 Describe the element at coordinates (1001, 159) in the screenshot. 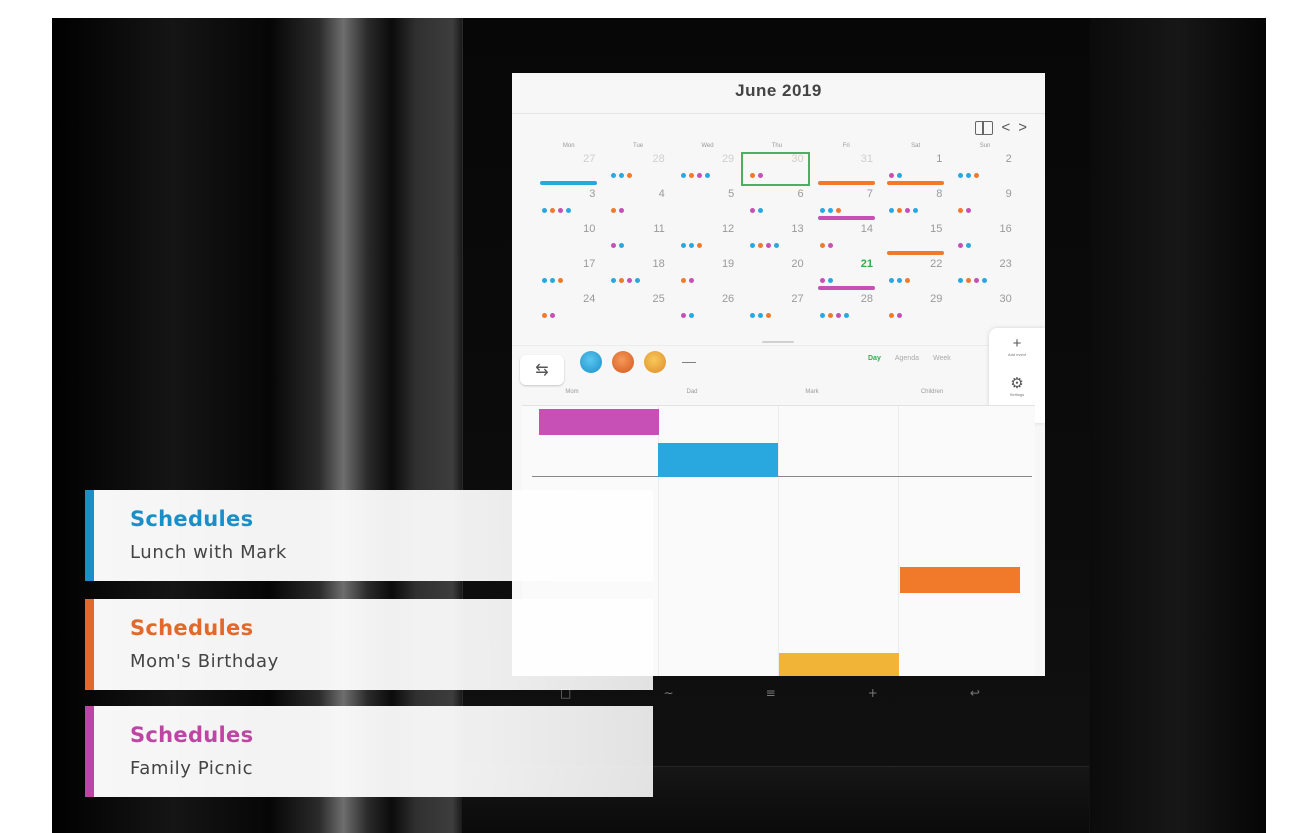

I see `day-cell-number: 2` at that location.